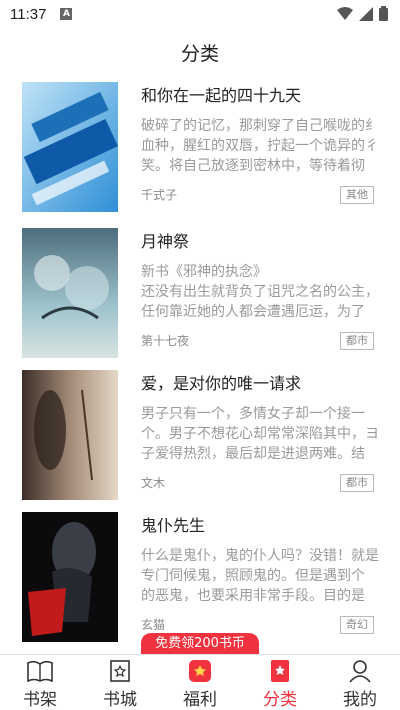 Image resolution: width=400 pixels, height=710 pixels. Describe the element at coordinates (253, 596) in the screenshot. I see `desc-line: 的恶鬼，也要采用非常手段。目的是` at that location.